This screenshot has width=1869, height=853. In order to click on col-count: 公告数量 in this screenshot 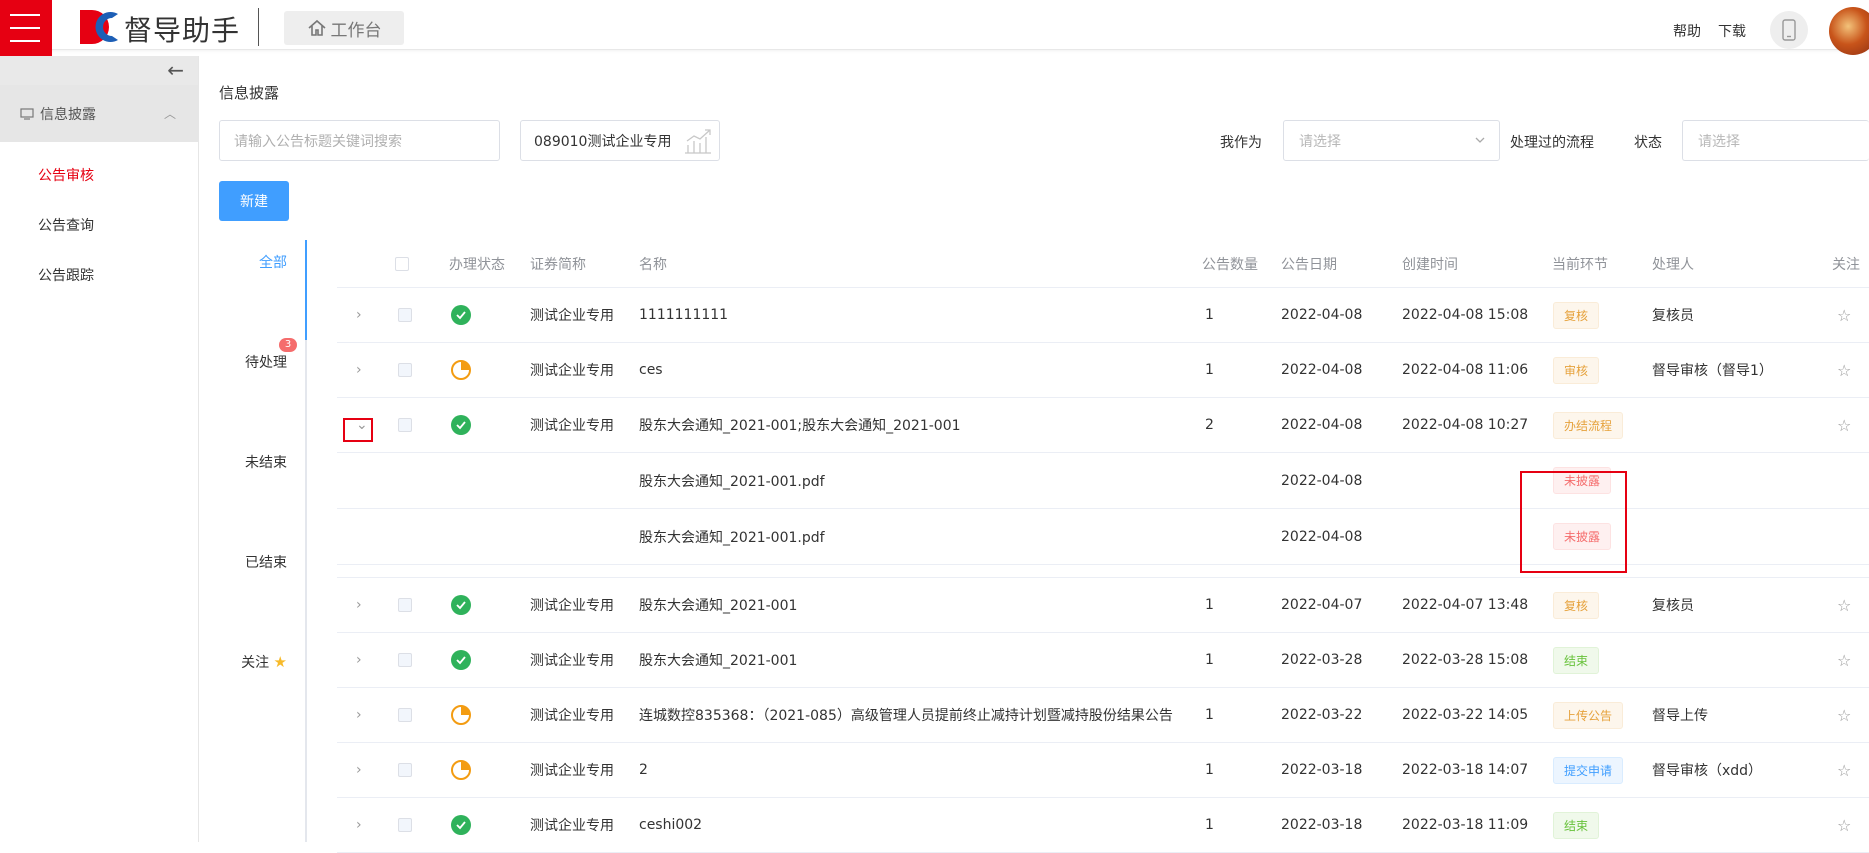, I will do `click(1230, 264)`.